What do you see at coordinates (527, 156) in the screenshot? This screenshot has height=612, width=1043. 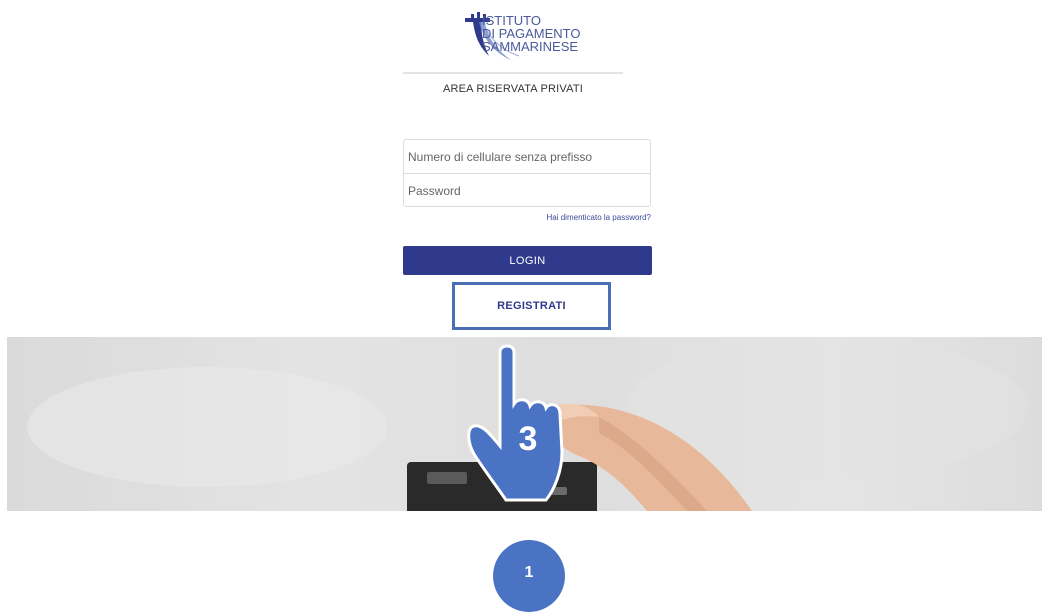 I see `phone-input` at bounding box center [527, 156].